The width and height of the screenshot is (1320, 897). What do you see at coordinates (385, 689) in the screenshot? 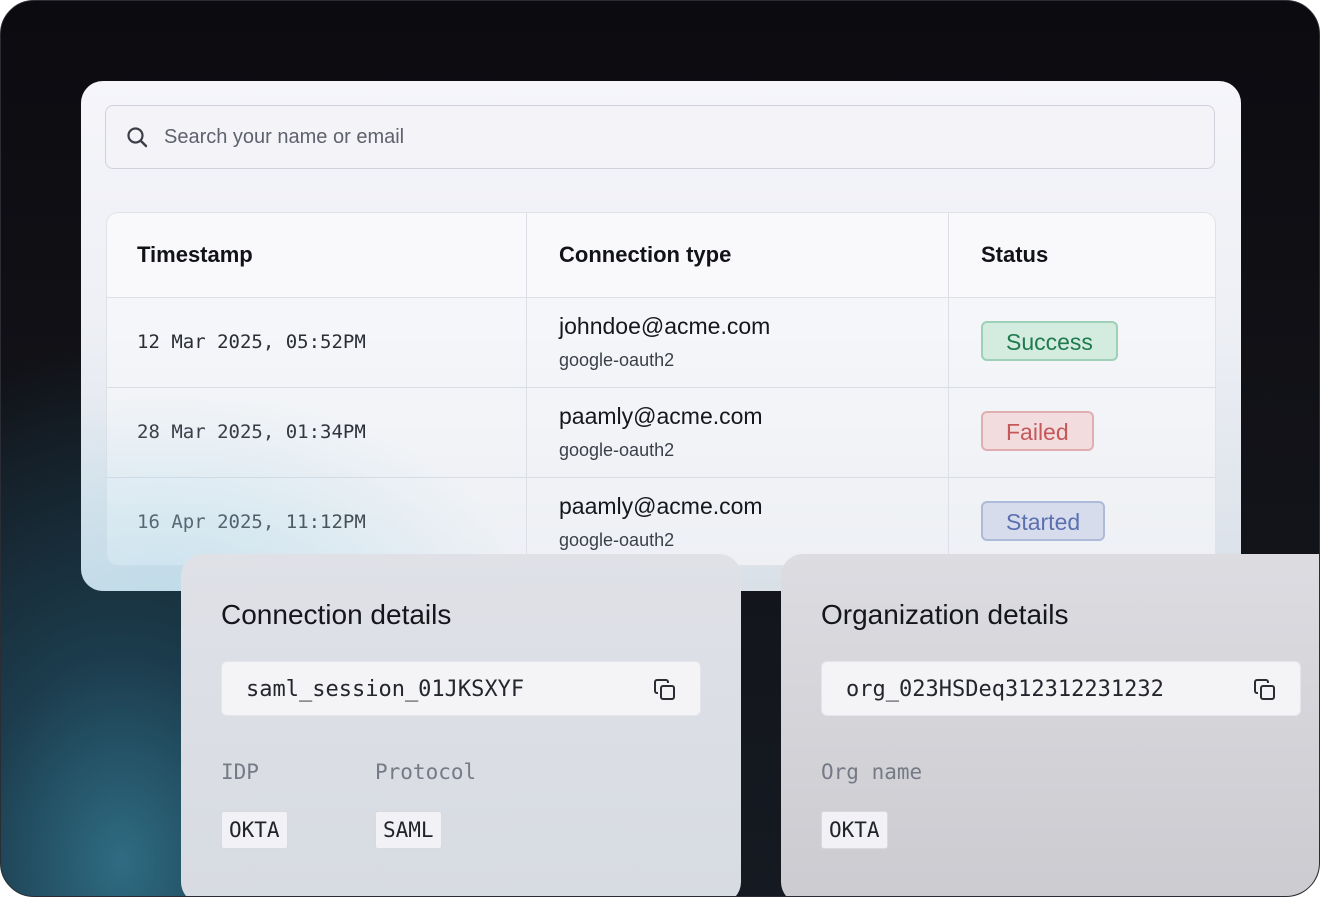
I see `session-id-value: saml_session_01JKSXYF` at bounding box center [385, 689].